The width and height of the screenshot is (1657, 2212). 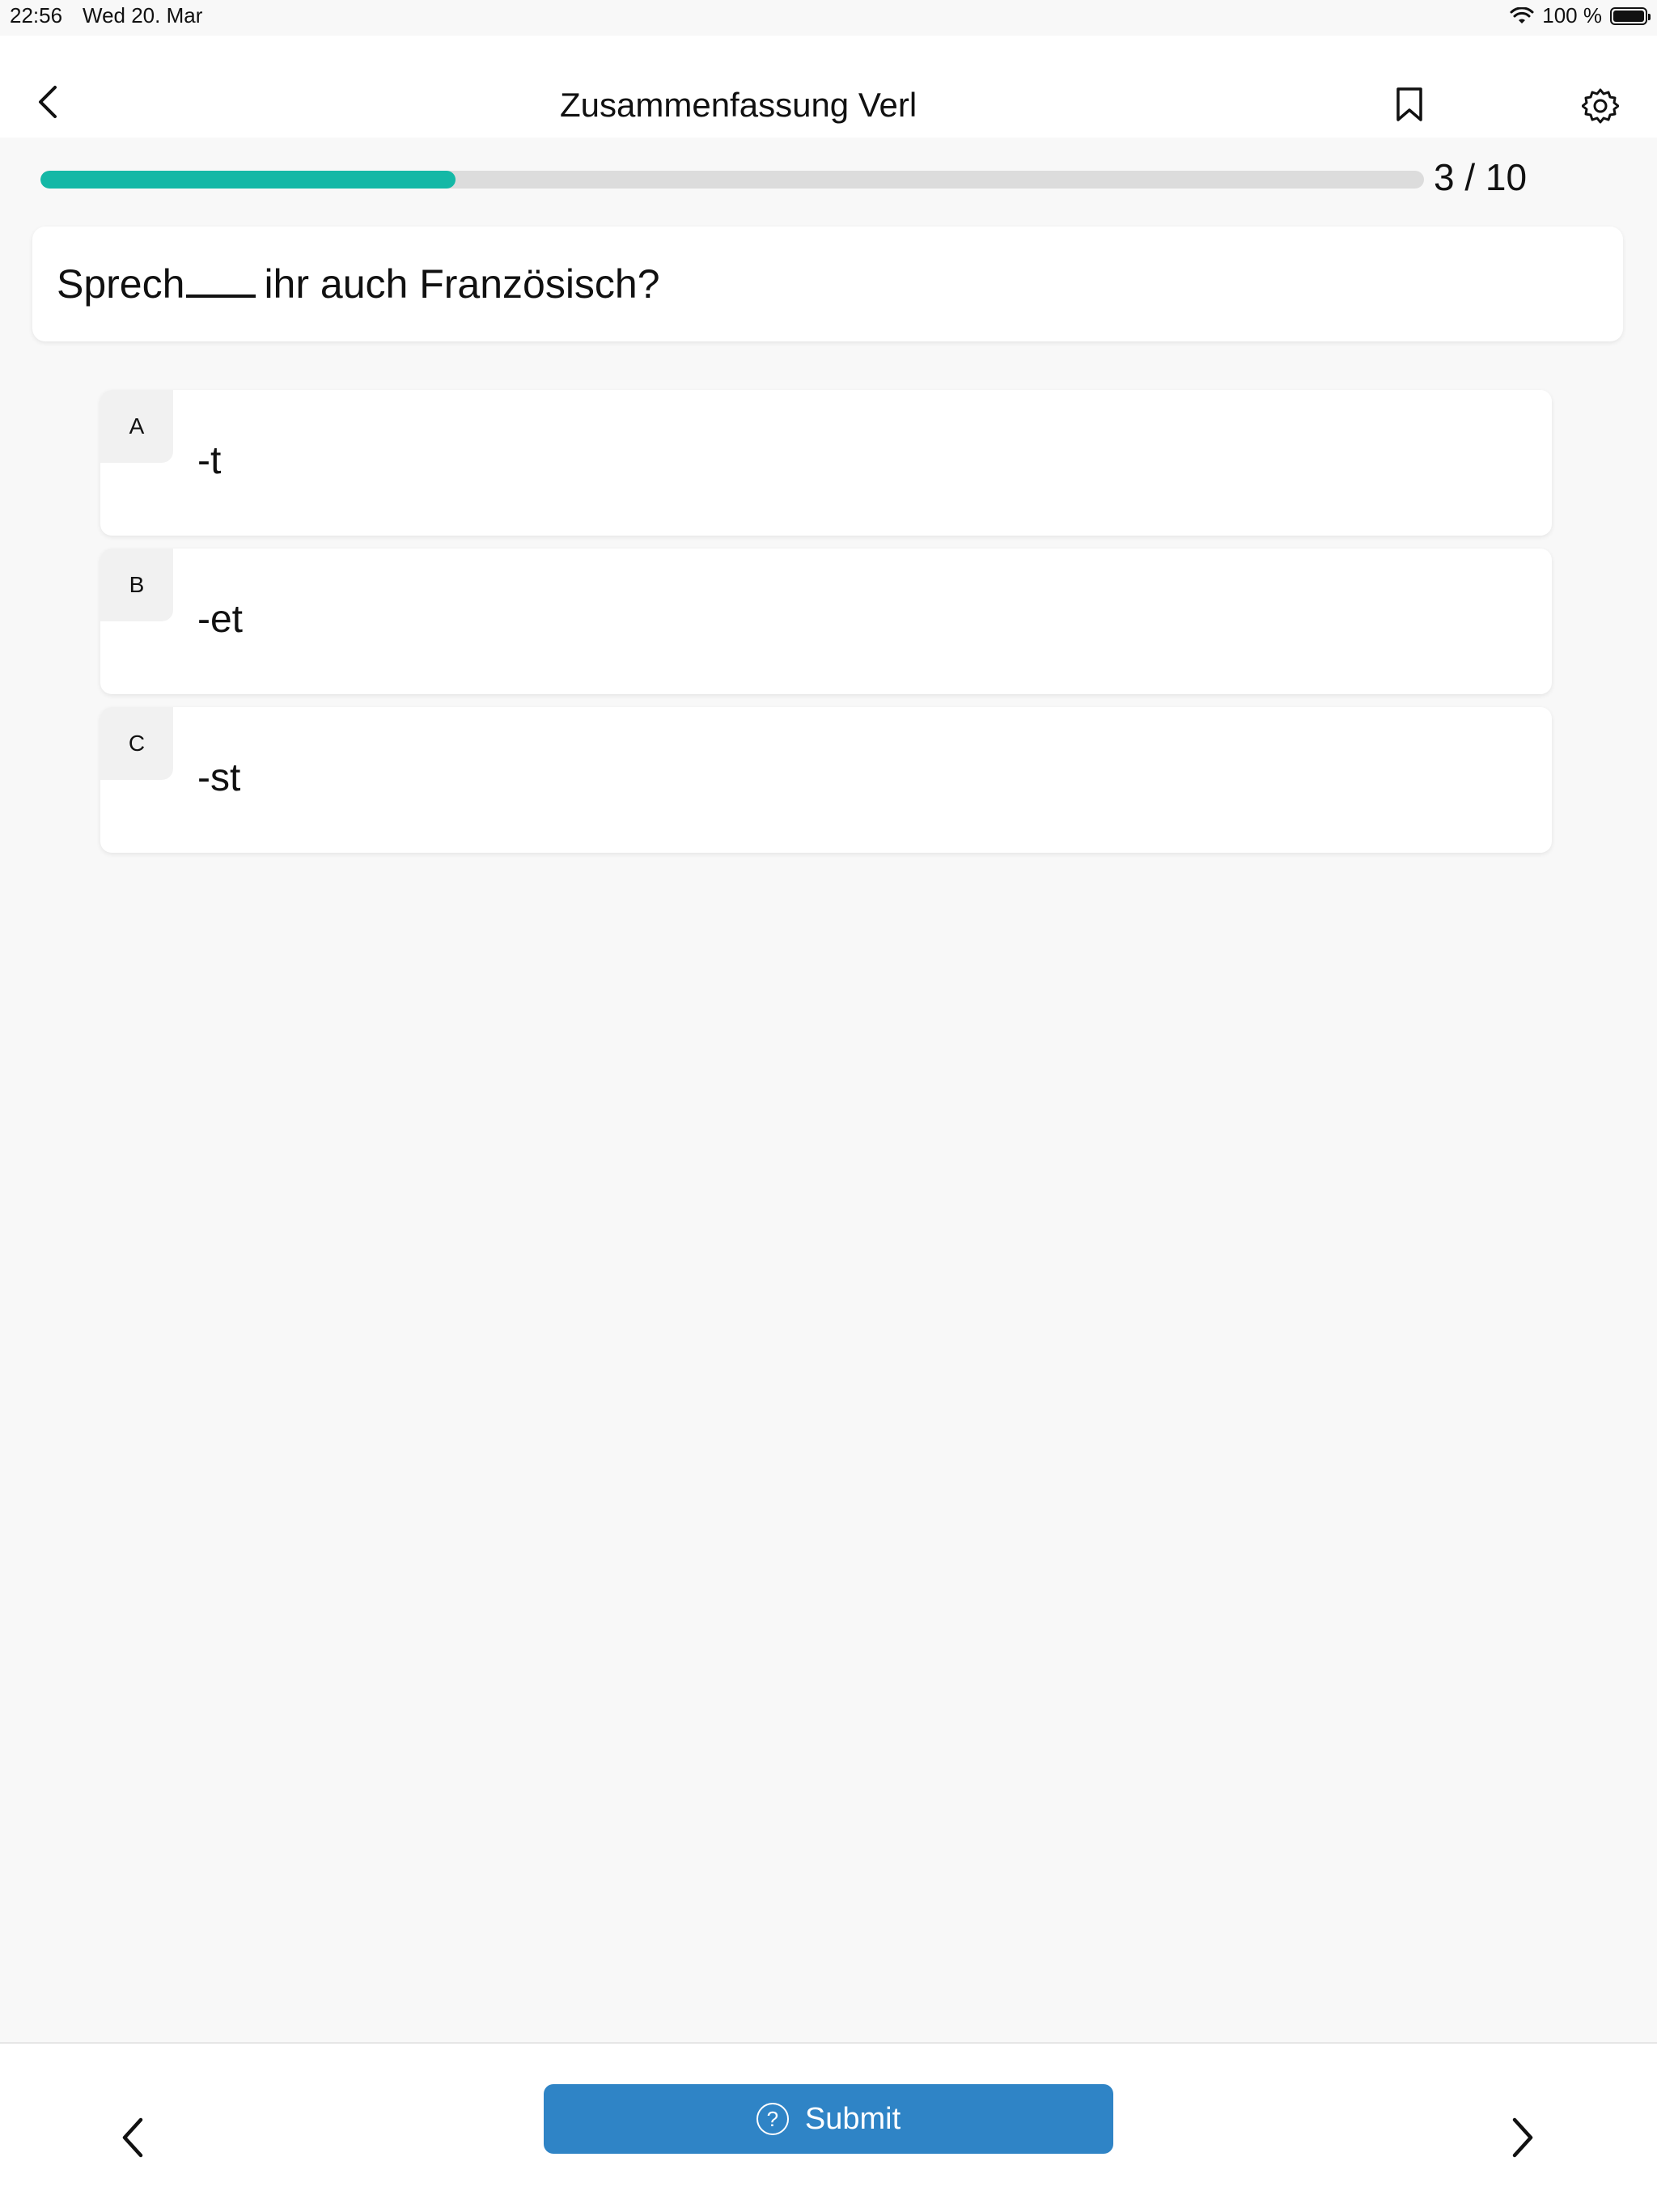 What do you see at coordinates (826, 463) in the screenshot?
I see `answer-option-a: A -t` at bounding box center [826, 463].